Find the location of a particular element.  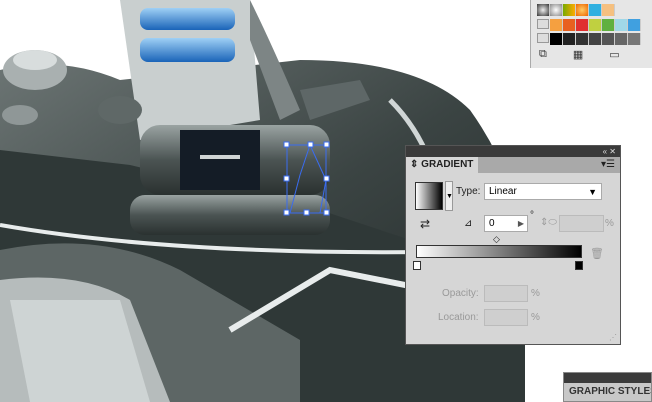

aspect-ratio-icon: ⇕⬭ is located at coordinates (548, 222).